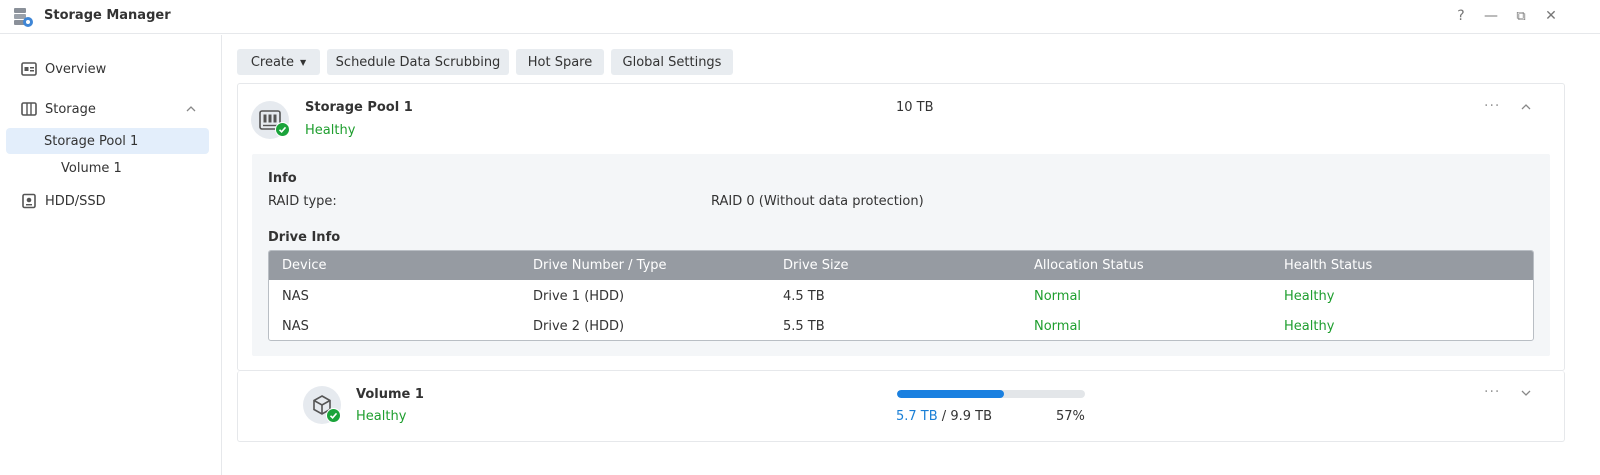 Image resolution: width=1600 pixels, height=475 pixels. Describe the element at coordinates (1328, 265) in the screenshot. I see `column-header-health-status: Health Status` at that location.